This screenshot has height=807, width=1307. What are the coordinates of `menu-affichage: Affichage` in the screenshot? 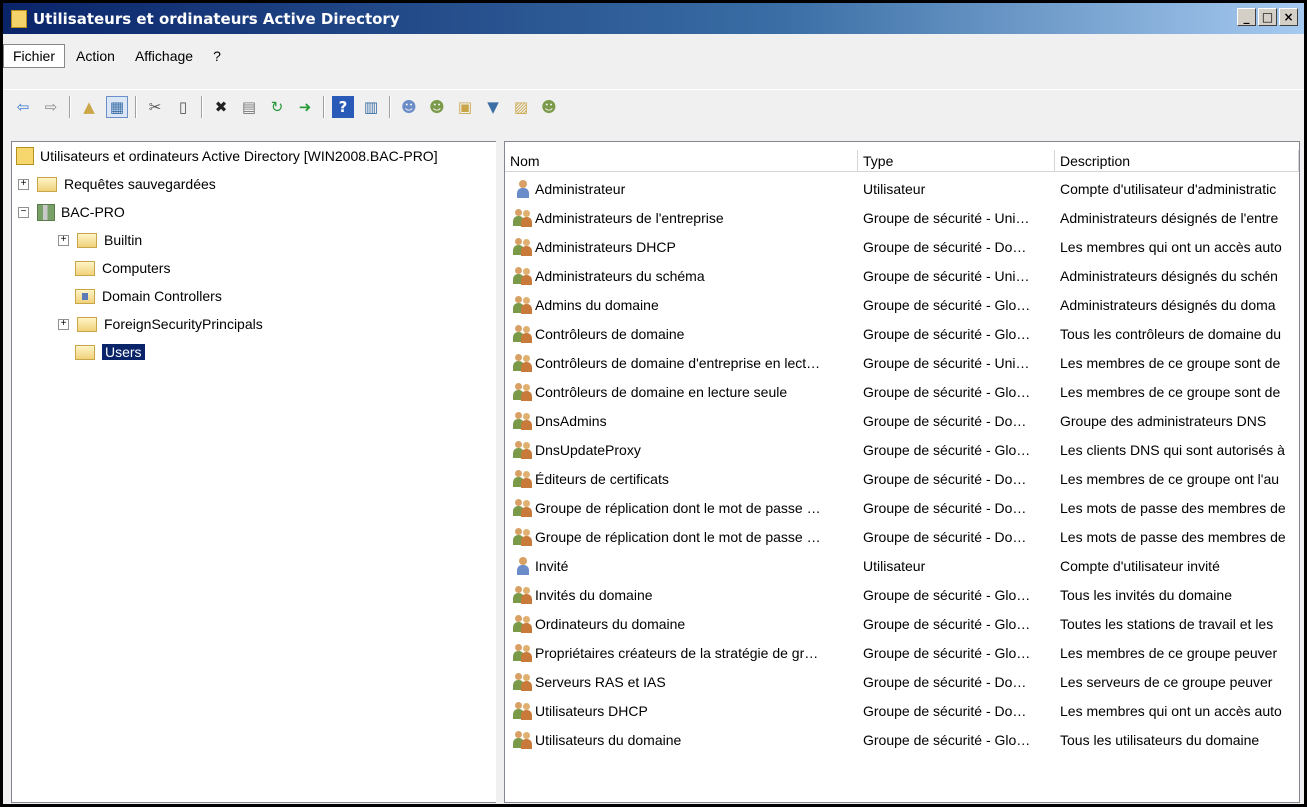 It's located at (164, 56).